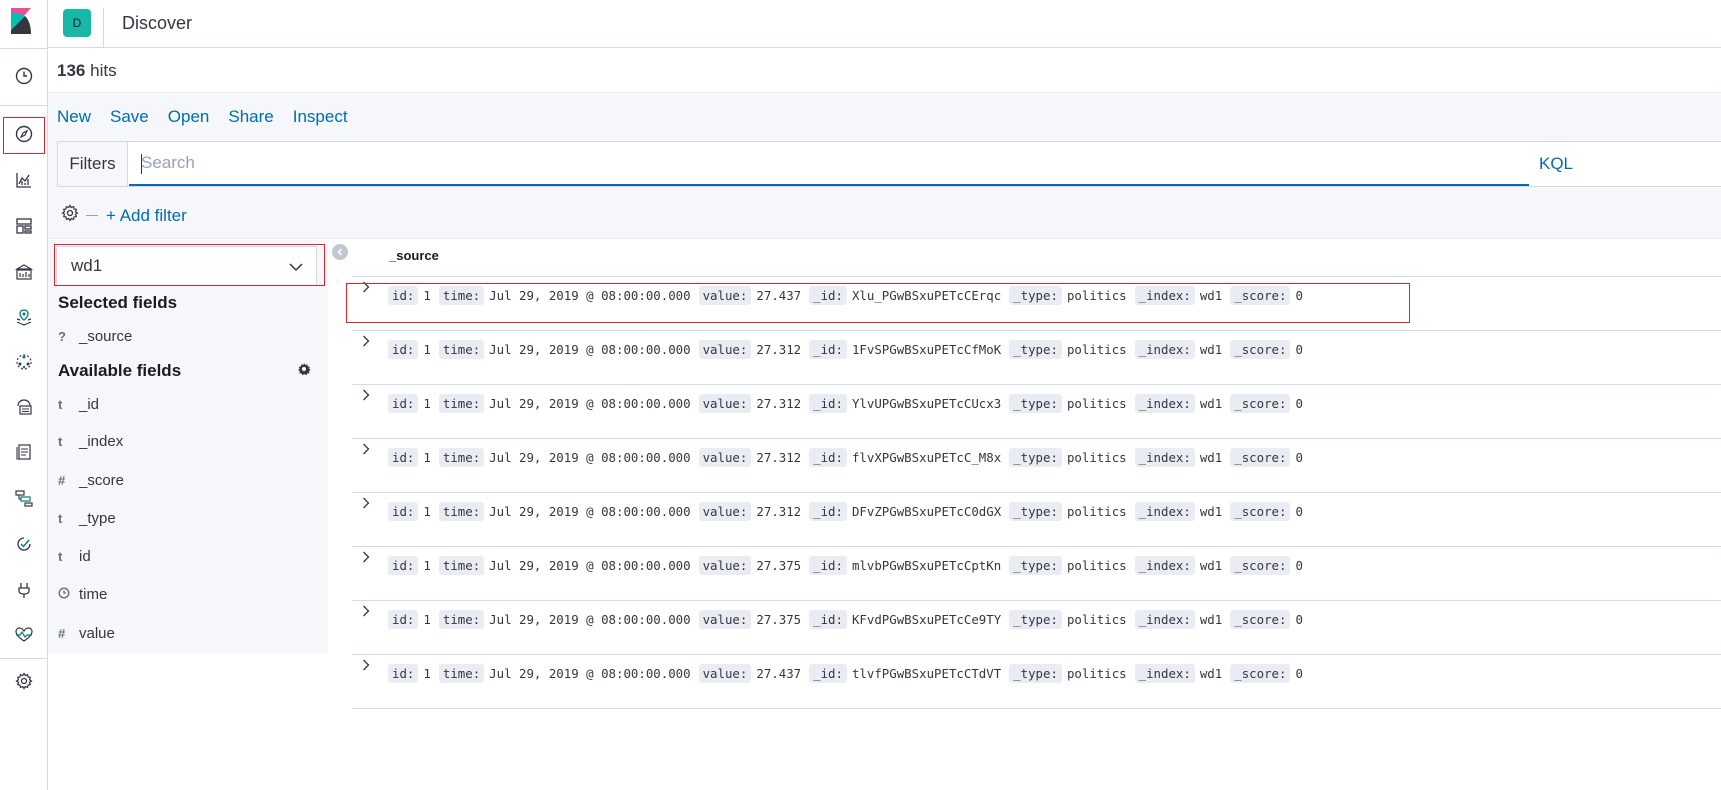  What do you see at coordinates (141, 164) in the screenshot?
I see `text-cursor` at bounding box center [141, 164].